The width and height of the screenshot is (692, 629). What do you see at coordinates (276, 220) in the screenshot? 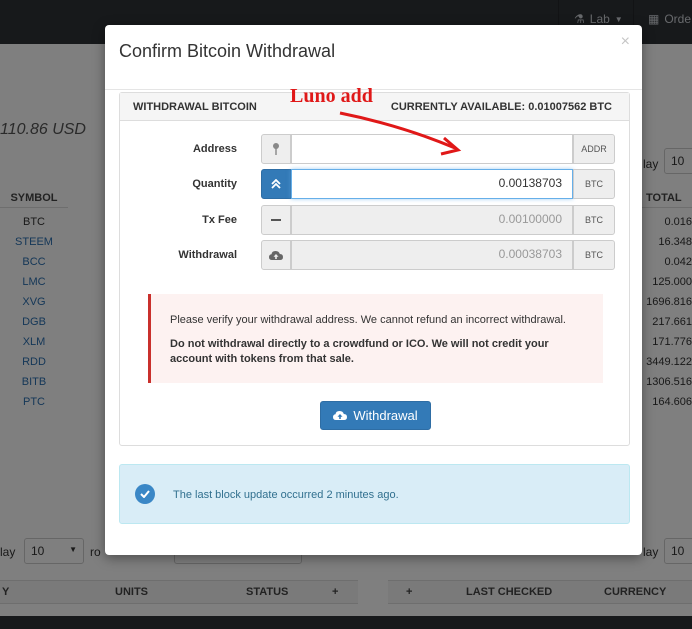
I see `minus-icon` at bounding box center [276, 220].